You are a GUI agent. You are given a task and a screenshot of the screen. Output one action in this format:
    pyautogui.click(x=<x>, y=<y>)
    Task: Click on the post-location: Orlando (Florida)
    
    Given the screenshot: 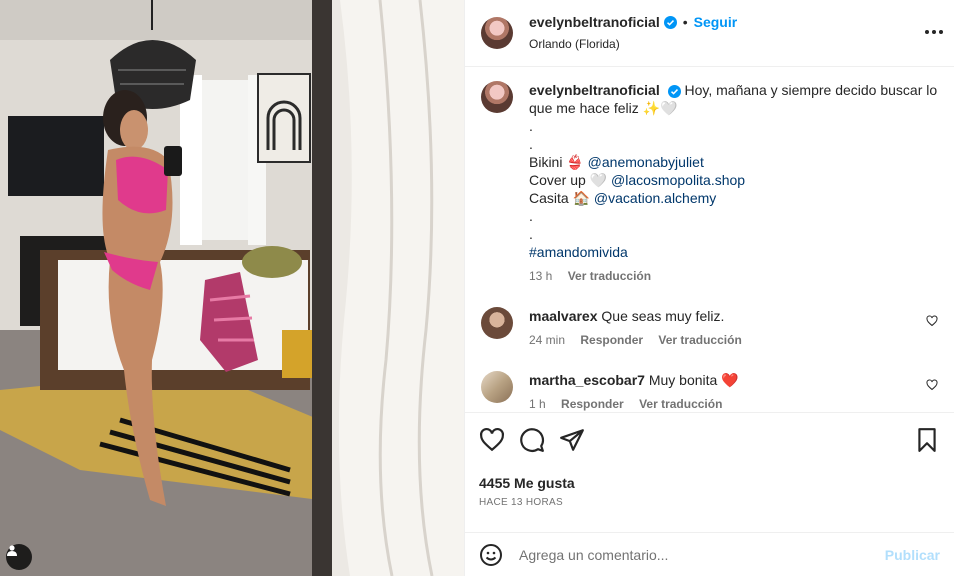 What is the action you would take?
    pyautogui.click(x=633, y=44)
    